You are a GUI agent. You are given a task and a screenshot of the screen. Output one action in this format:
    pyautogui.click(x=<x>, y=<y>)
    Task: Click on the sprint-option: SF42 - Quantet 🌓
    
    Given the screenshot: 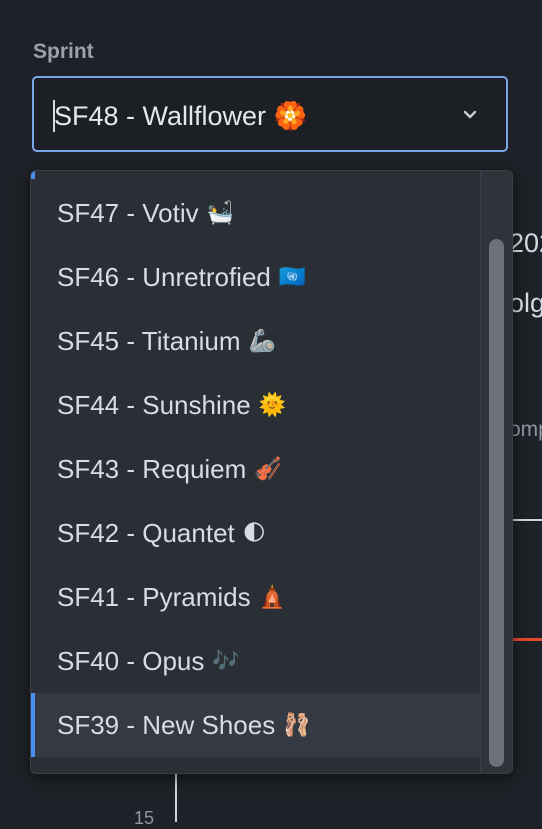 What is the action you would take?
    pyautogui.click(x=256, y=533)
    